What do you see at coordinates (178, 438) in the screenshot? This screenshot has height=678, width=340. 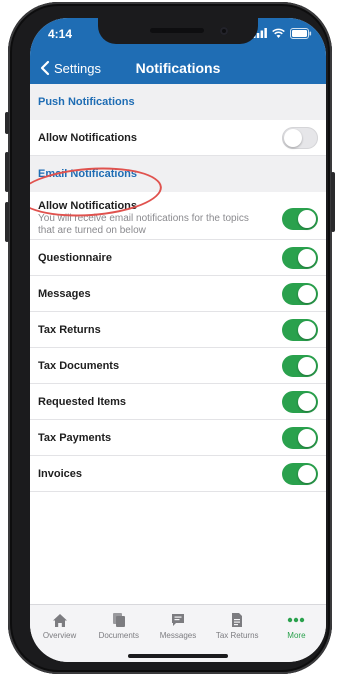 I see `email-item-row-tax-payments: Tax Payments` at bounding box center [178, 438].